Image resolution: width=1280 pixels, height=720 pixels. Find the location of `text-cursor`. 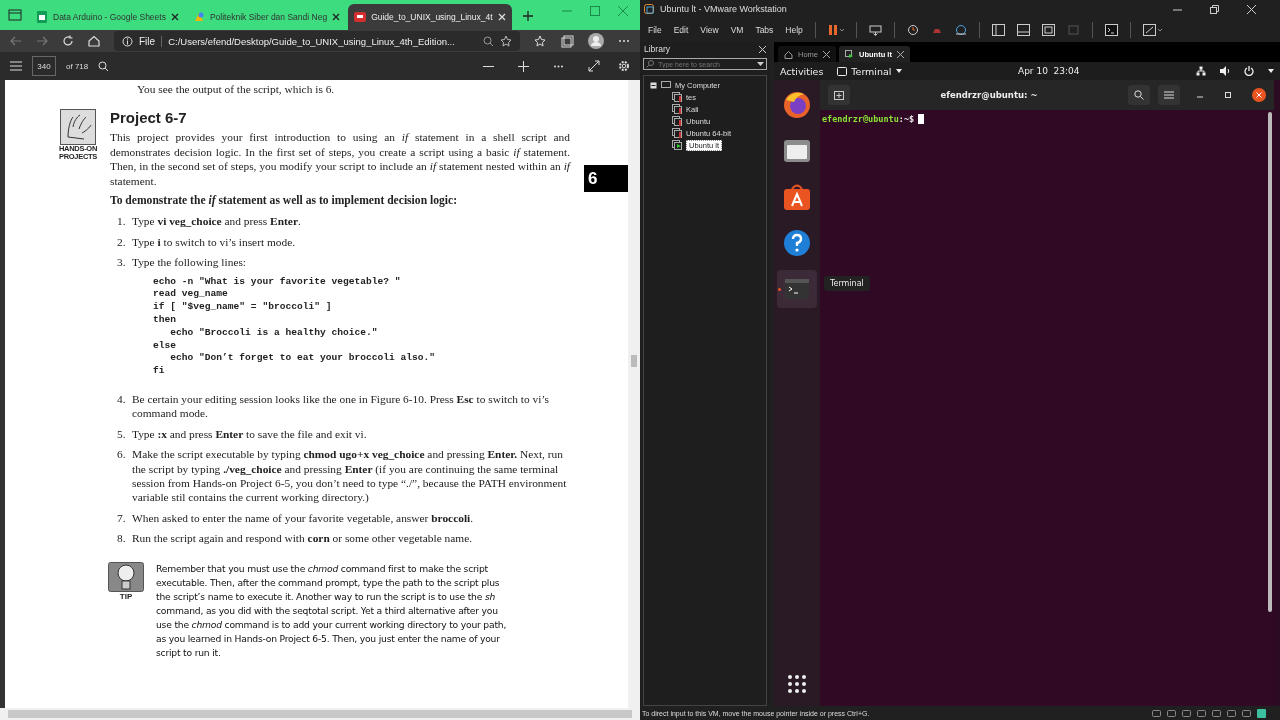

text-cursor is located at coordinates (921, 119).